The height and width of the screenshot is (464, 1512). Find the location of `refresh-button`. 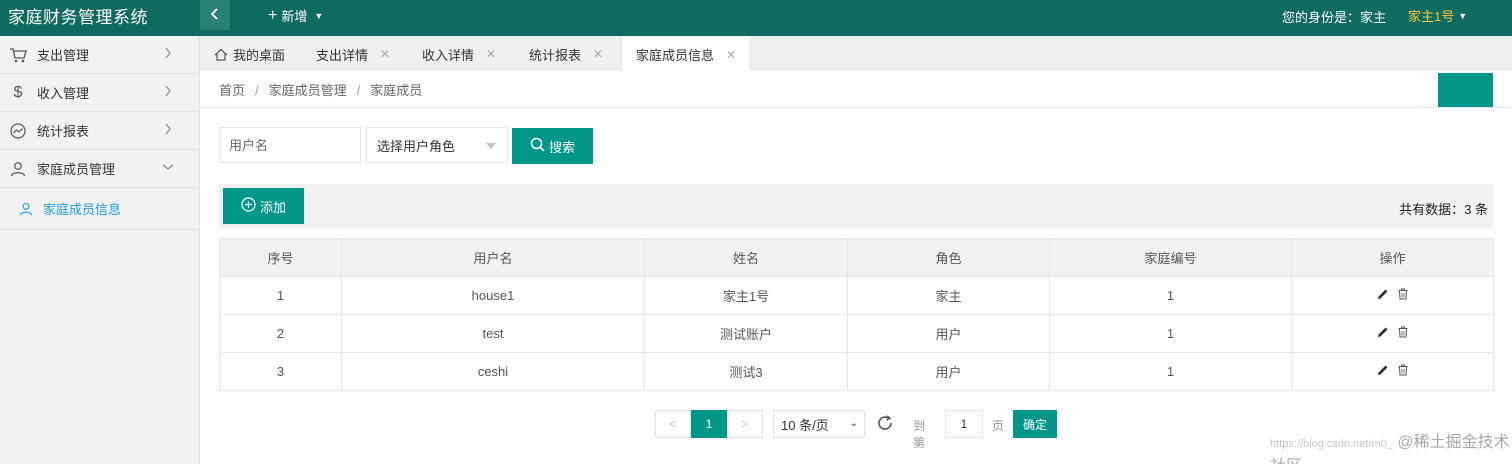

refresh-button is located at coordinates (1465, 90).